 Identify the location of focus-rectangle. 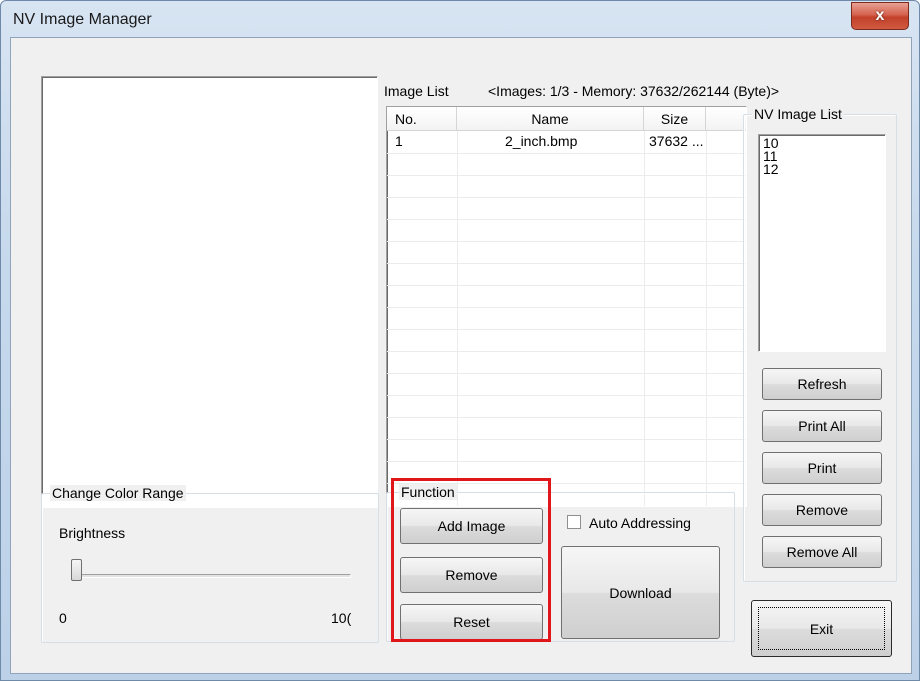
(821, 628).